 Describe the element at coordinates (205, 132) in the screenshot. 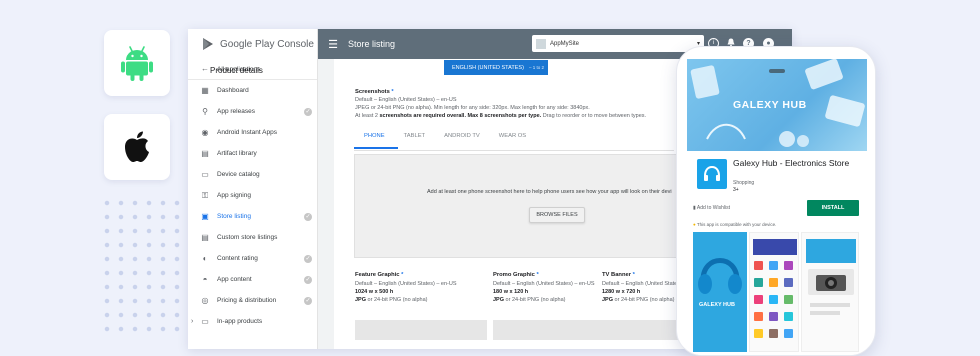

I see `bolt-icon: ◉` at that location.